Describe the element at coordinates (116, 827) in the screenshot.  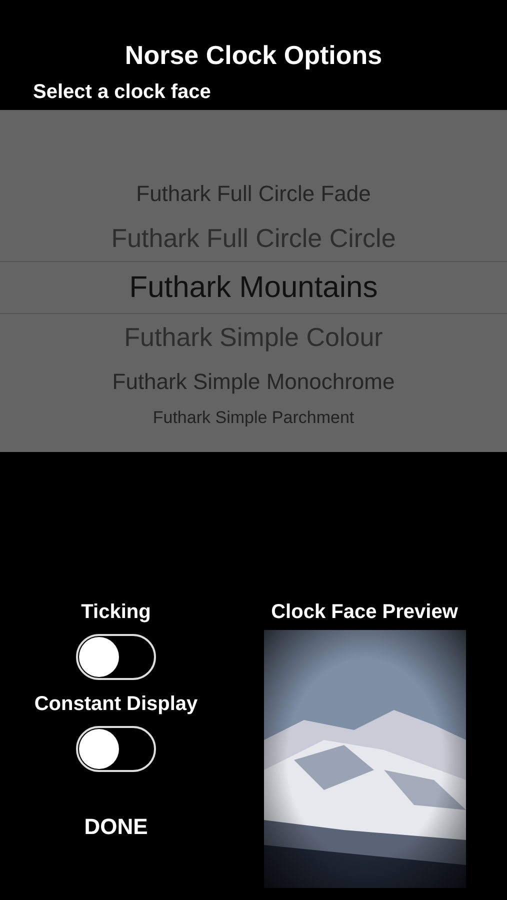
I see `done-button: DONE` at that location.